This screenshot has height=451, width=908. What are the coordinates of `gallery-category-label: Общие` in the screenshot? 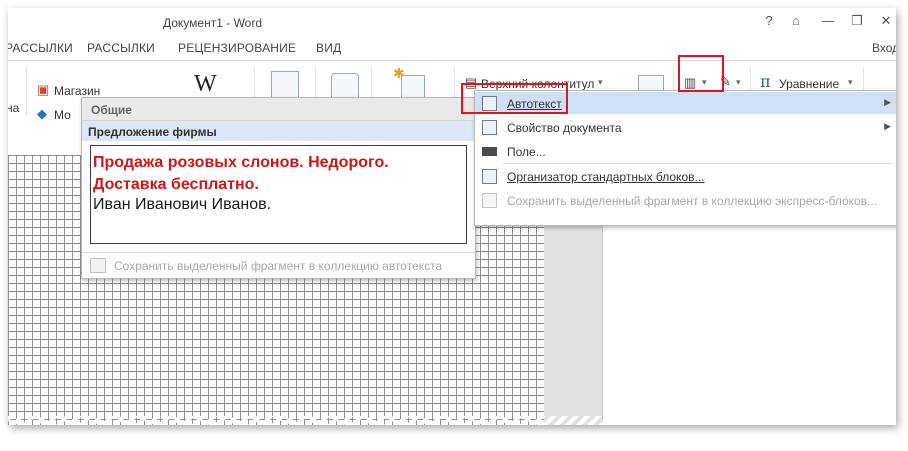 It's located at (111, 110).